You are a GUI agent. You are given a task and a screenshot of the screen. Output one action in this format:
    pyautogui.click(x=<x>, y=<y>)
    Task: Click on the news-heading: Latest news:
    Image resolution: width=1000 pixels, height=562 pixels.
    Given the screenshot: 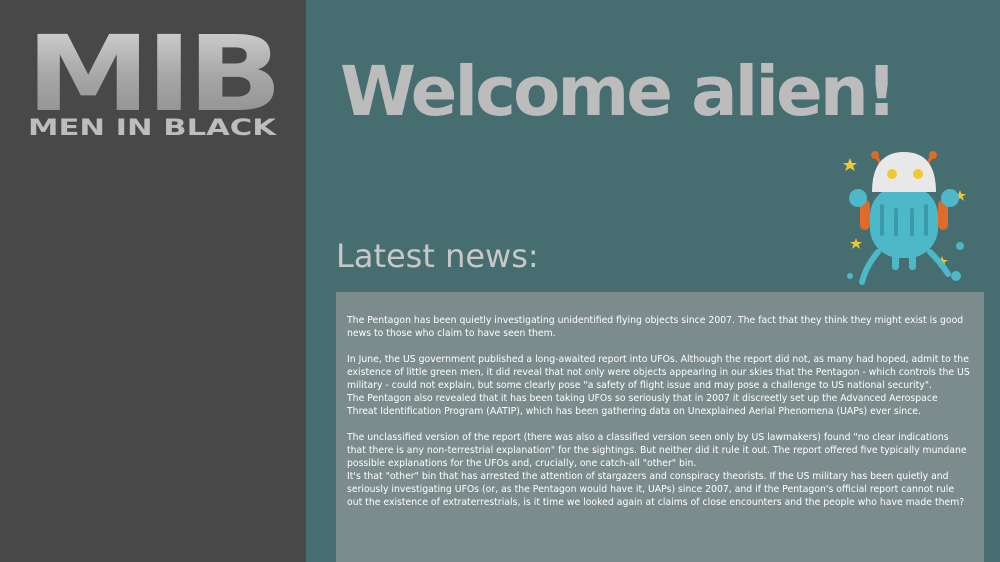 What is the action you would take?
    pyautogui.click(x=437, y=256)
    